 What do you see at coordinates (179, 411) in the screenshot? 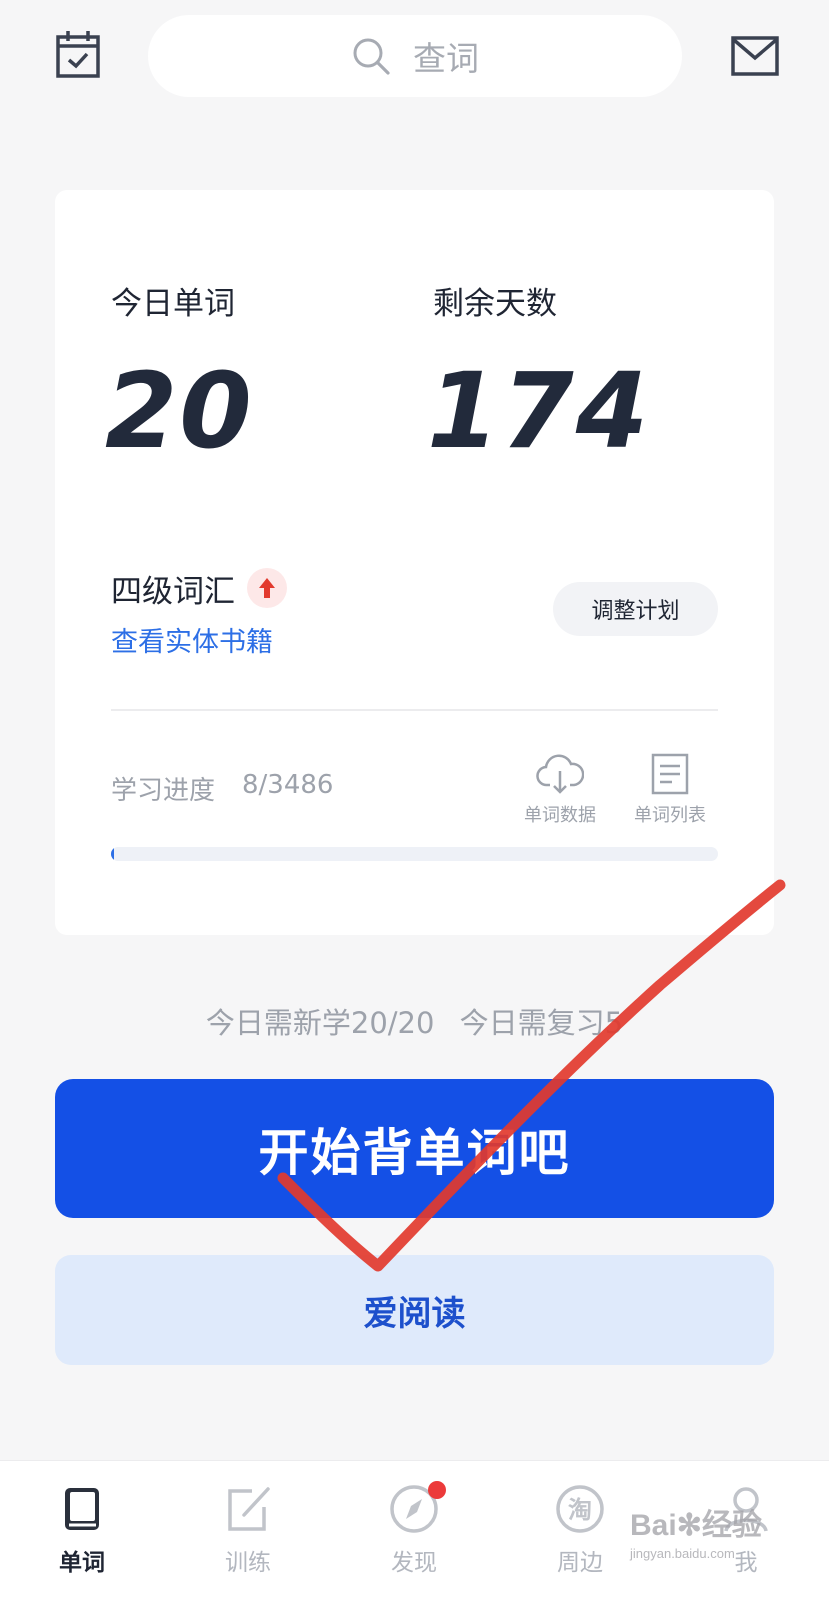
I see `today-words-value: 20` at bounding box center [179, 411].